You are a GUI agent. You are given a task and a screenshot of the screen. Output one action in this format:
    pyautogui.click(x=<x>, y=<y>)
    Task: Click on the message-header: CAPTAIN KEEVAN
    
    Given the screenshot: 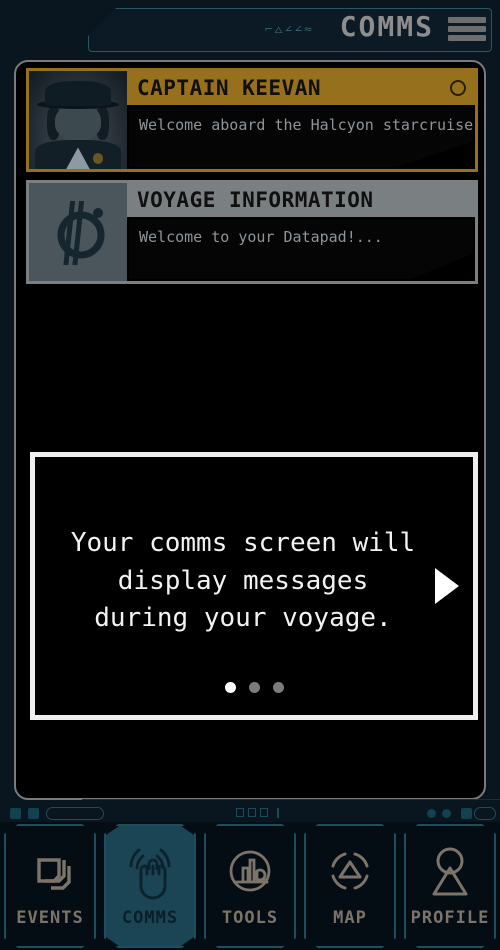 What is the action you would take?
    pyautogui.click(x=301, y=88)
    